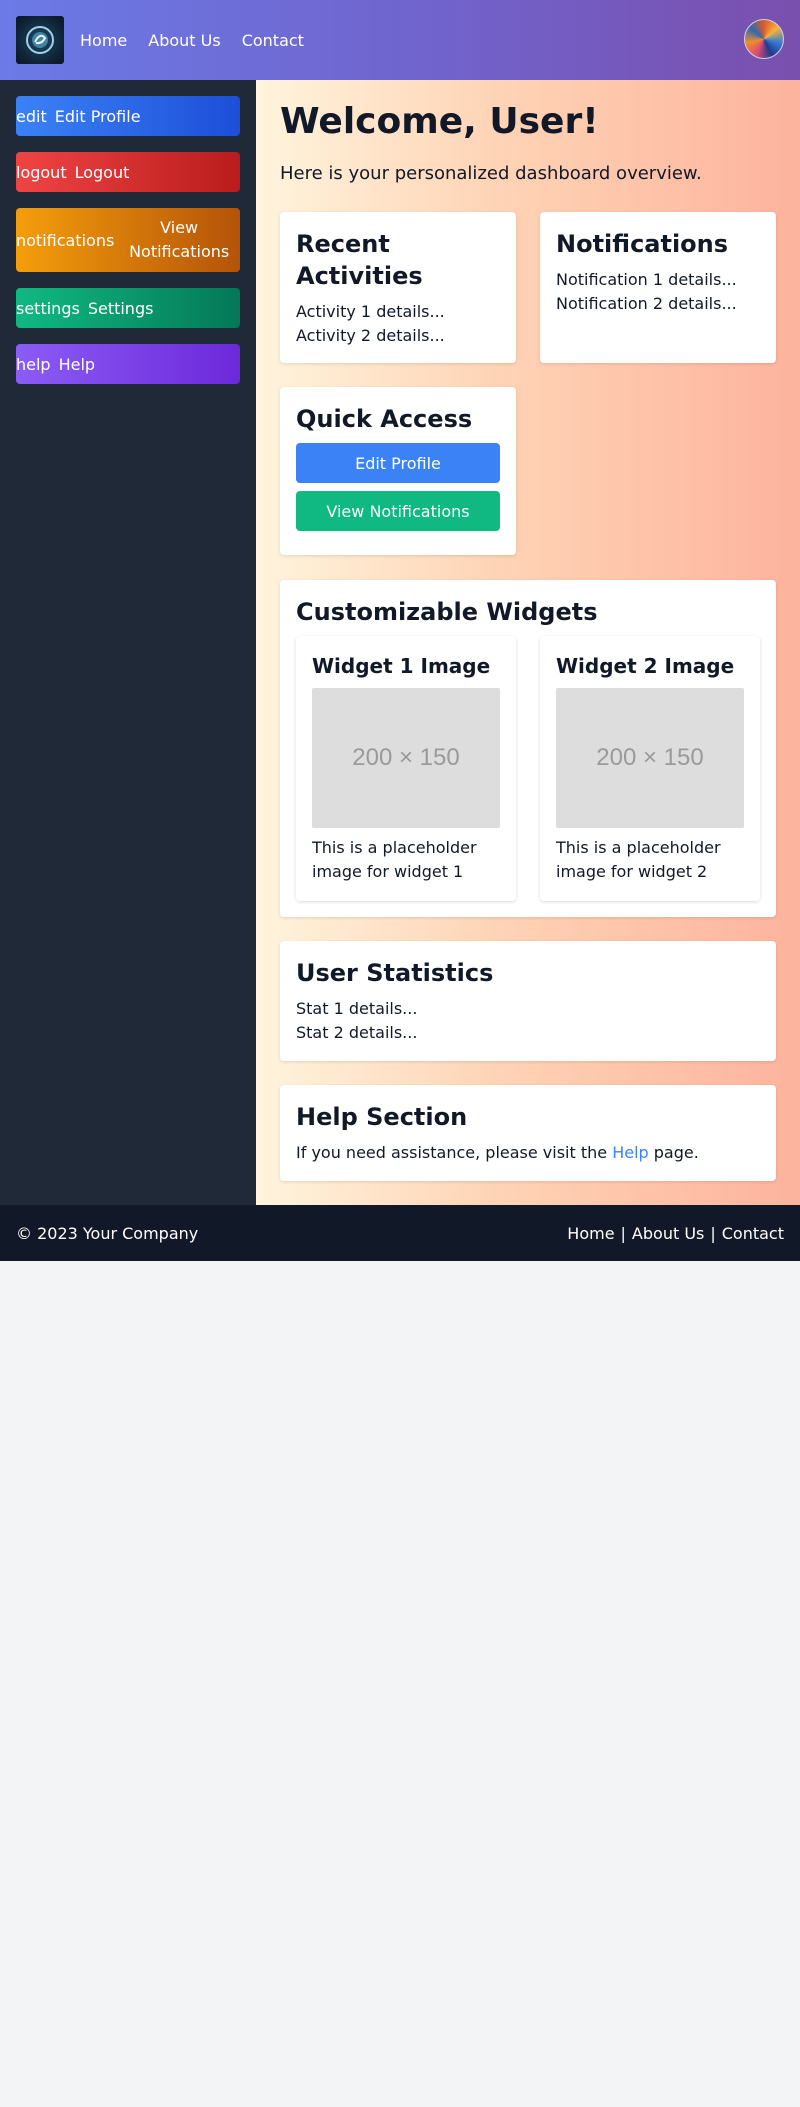  I want to click on widget-caption: This is a placeholder image for widget 2, so click(638, 859).